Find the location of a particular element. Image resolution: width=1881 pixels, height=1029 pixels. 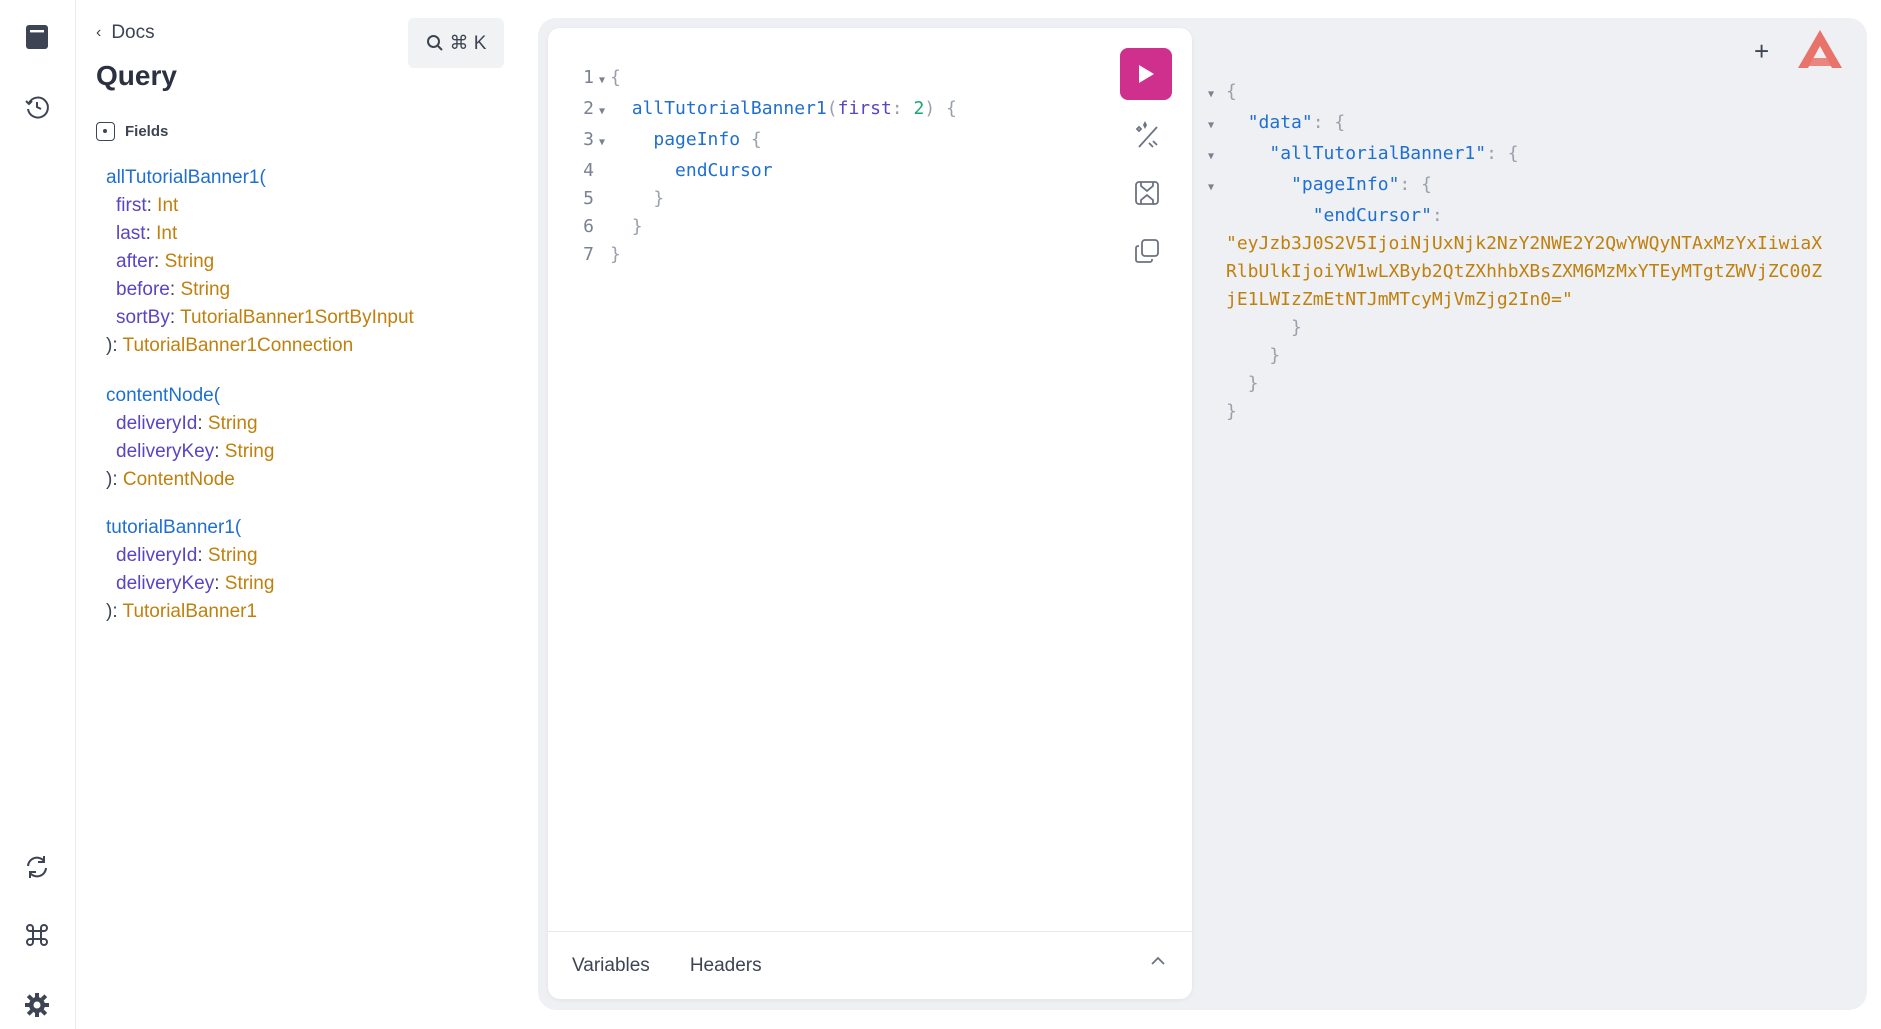

chevron-left-icon: ‹ is located at coordinates (99, 32).